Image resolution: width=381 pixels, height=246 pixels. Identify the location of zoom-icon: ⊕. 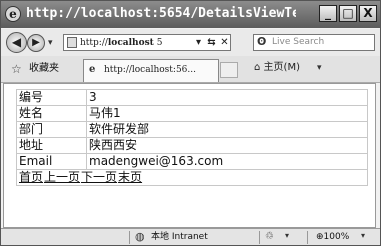
(320, 237).